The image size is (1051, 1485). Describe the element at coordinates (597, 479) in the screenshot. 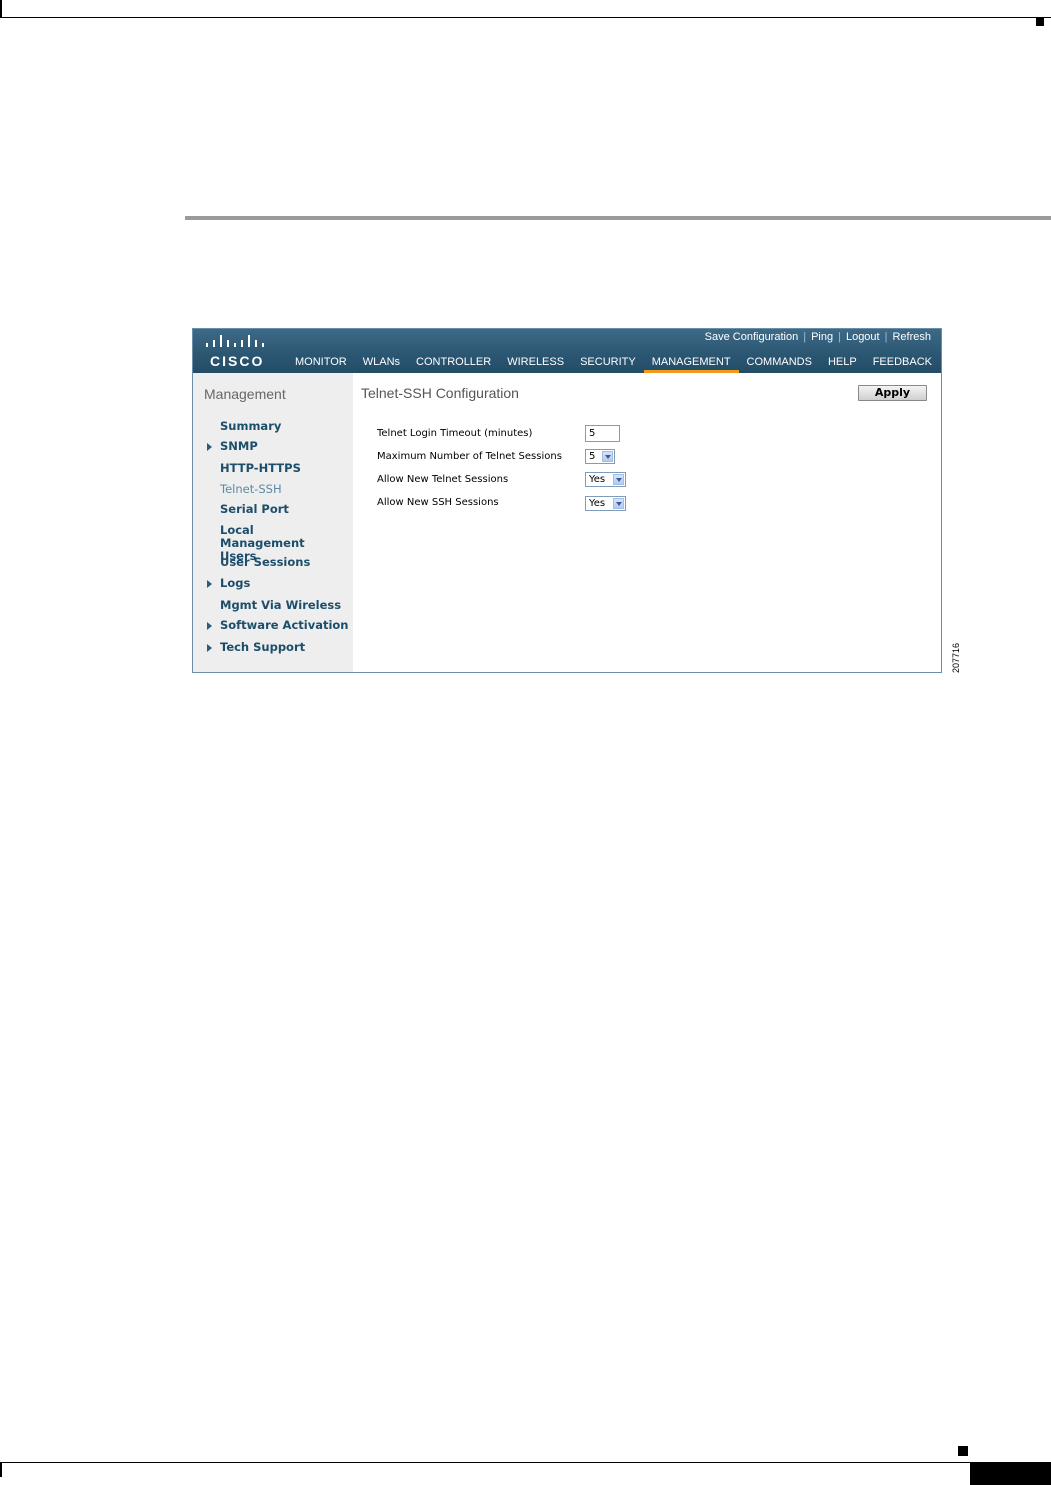

I see `allow-telnet-value: Yes` at that location.